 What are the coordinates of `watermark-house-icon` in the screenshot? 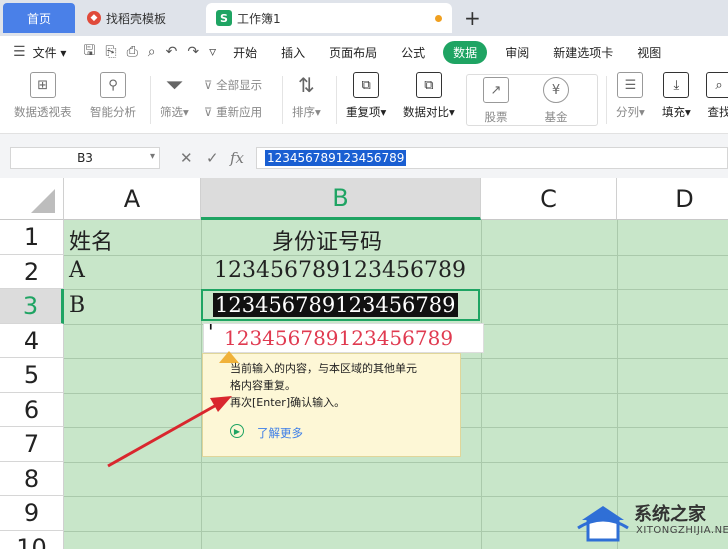 It's located at (603, 524).